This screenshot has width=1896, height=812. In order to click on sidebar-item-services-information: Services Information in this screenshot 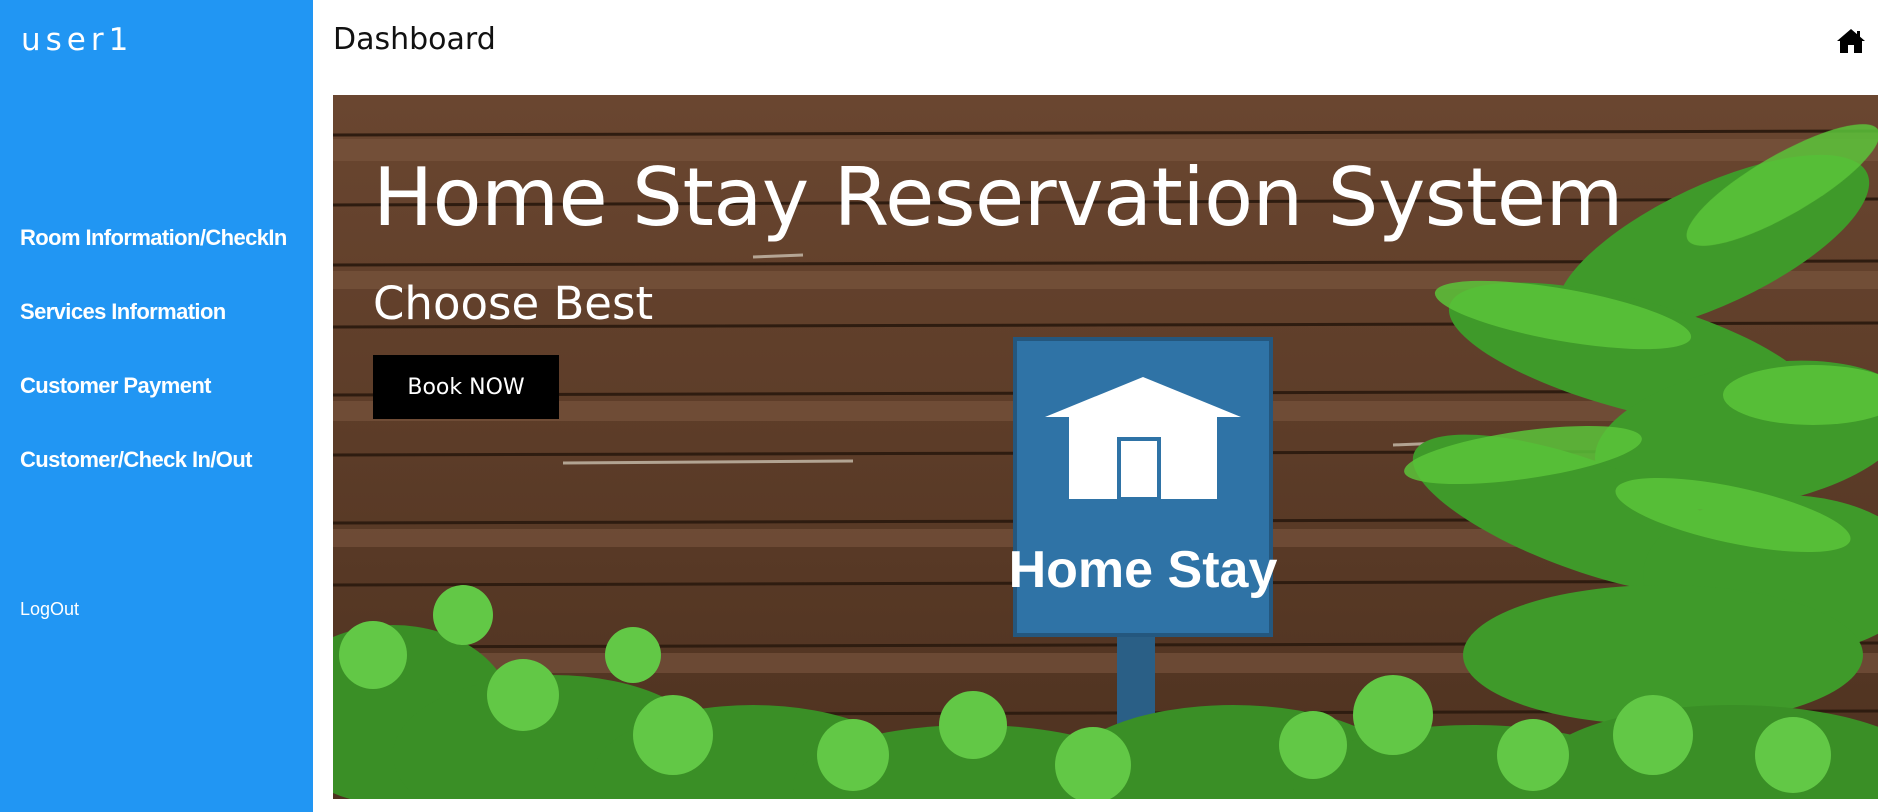, I will do `click(123, 312)`.